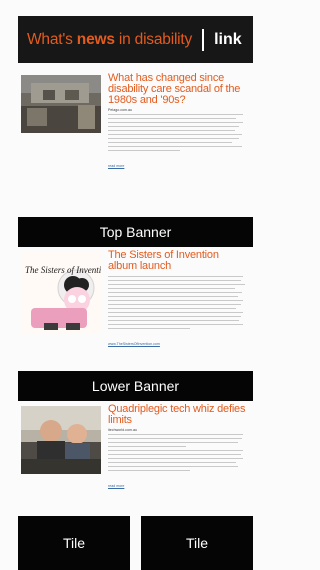  Describe the element at coordinates (120, 110) in the screenshot. I see `story-source: Pelago.com.au` at that location.